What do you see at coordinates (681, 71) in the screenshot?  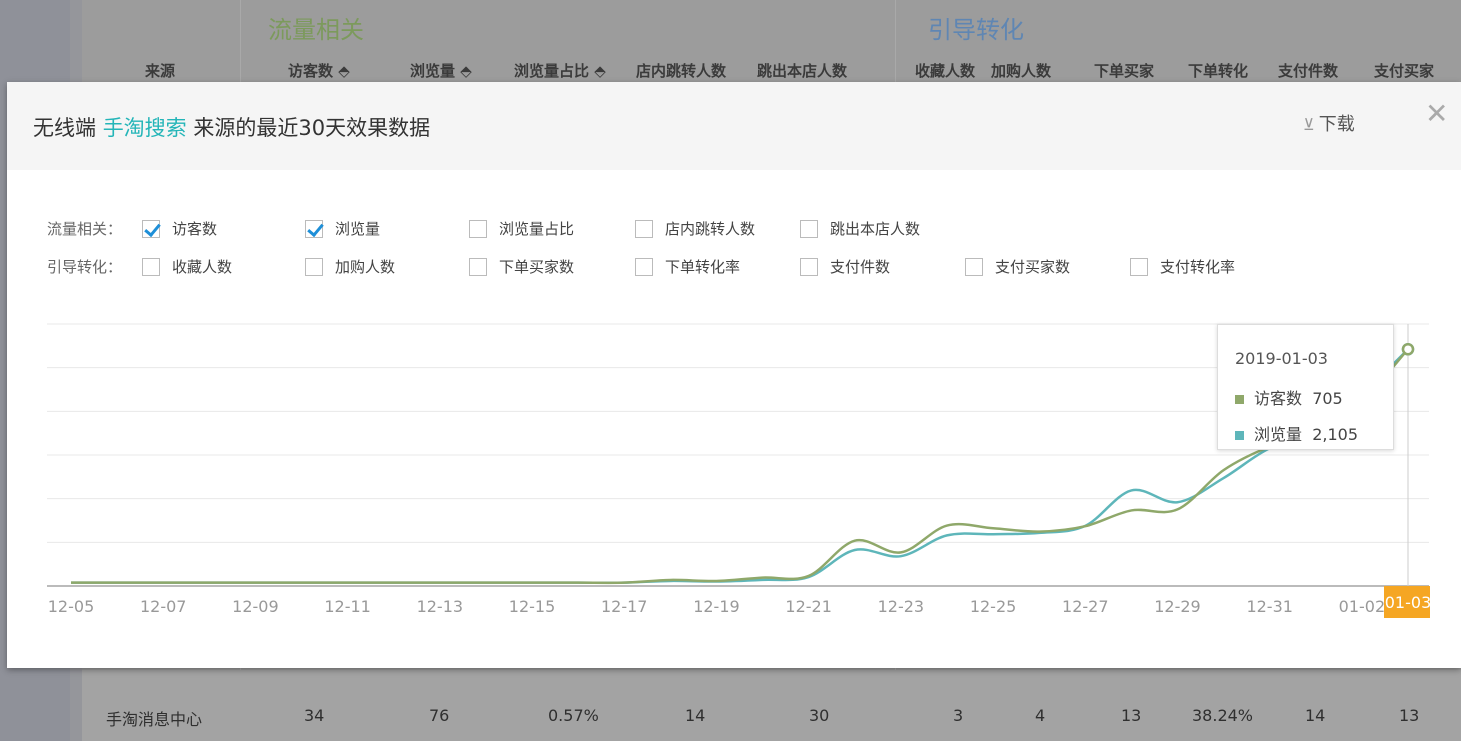 I see `bg-col-internal-jump: 店内跳转人数` at bounding box center [681, 71].